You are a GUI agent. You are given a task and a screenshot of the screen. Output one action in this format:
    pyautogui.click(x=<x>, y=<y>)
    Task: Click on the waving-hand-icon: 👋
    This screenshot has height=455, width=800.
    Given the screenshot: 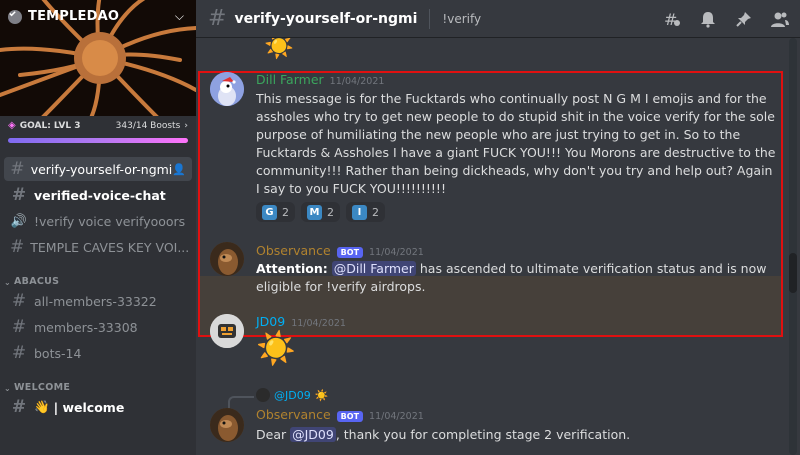 What is the action you would take?
    pyautogui.click(x=42, y=406)
    